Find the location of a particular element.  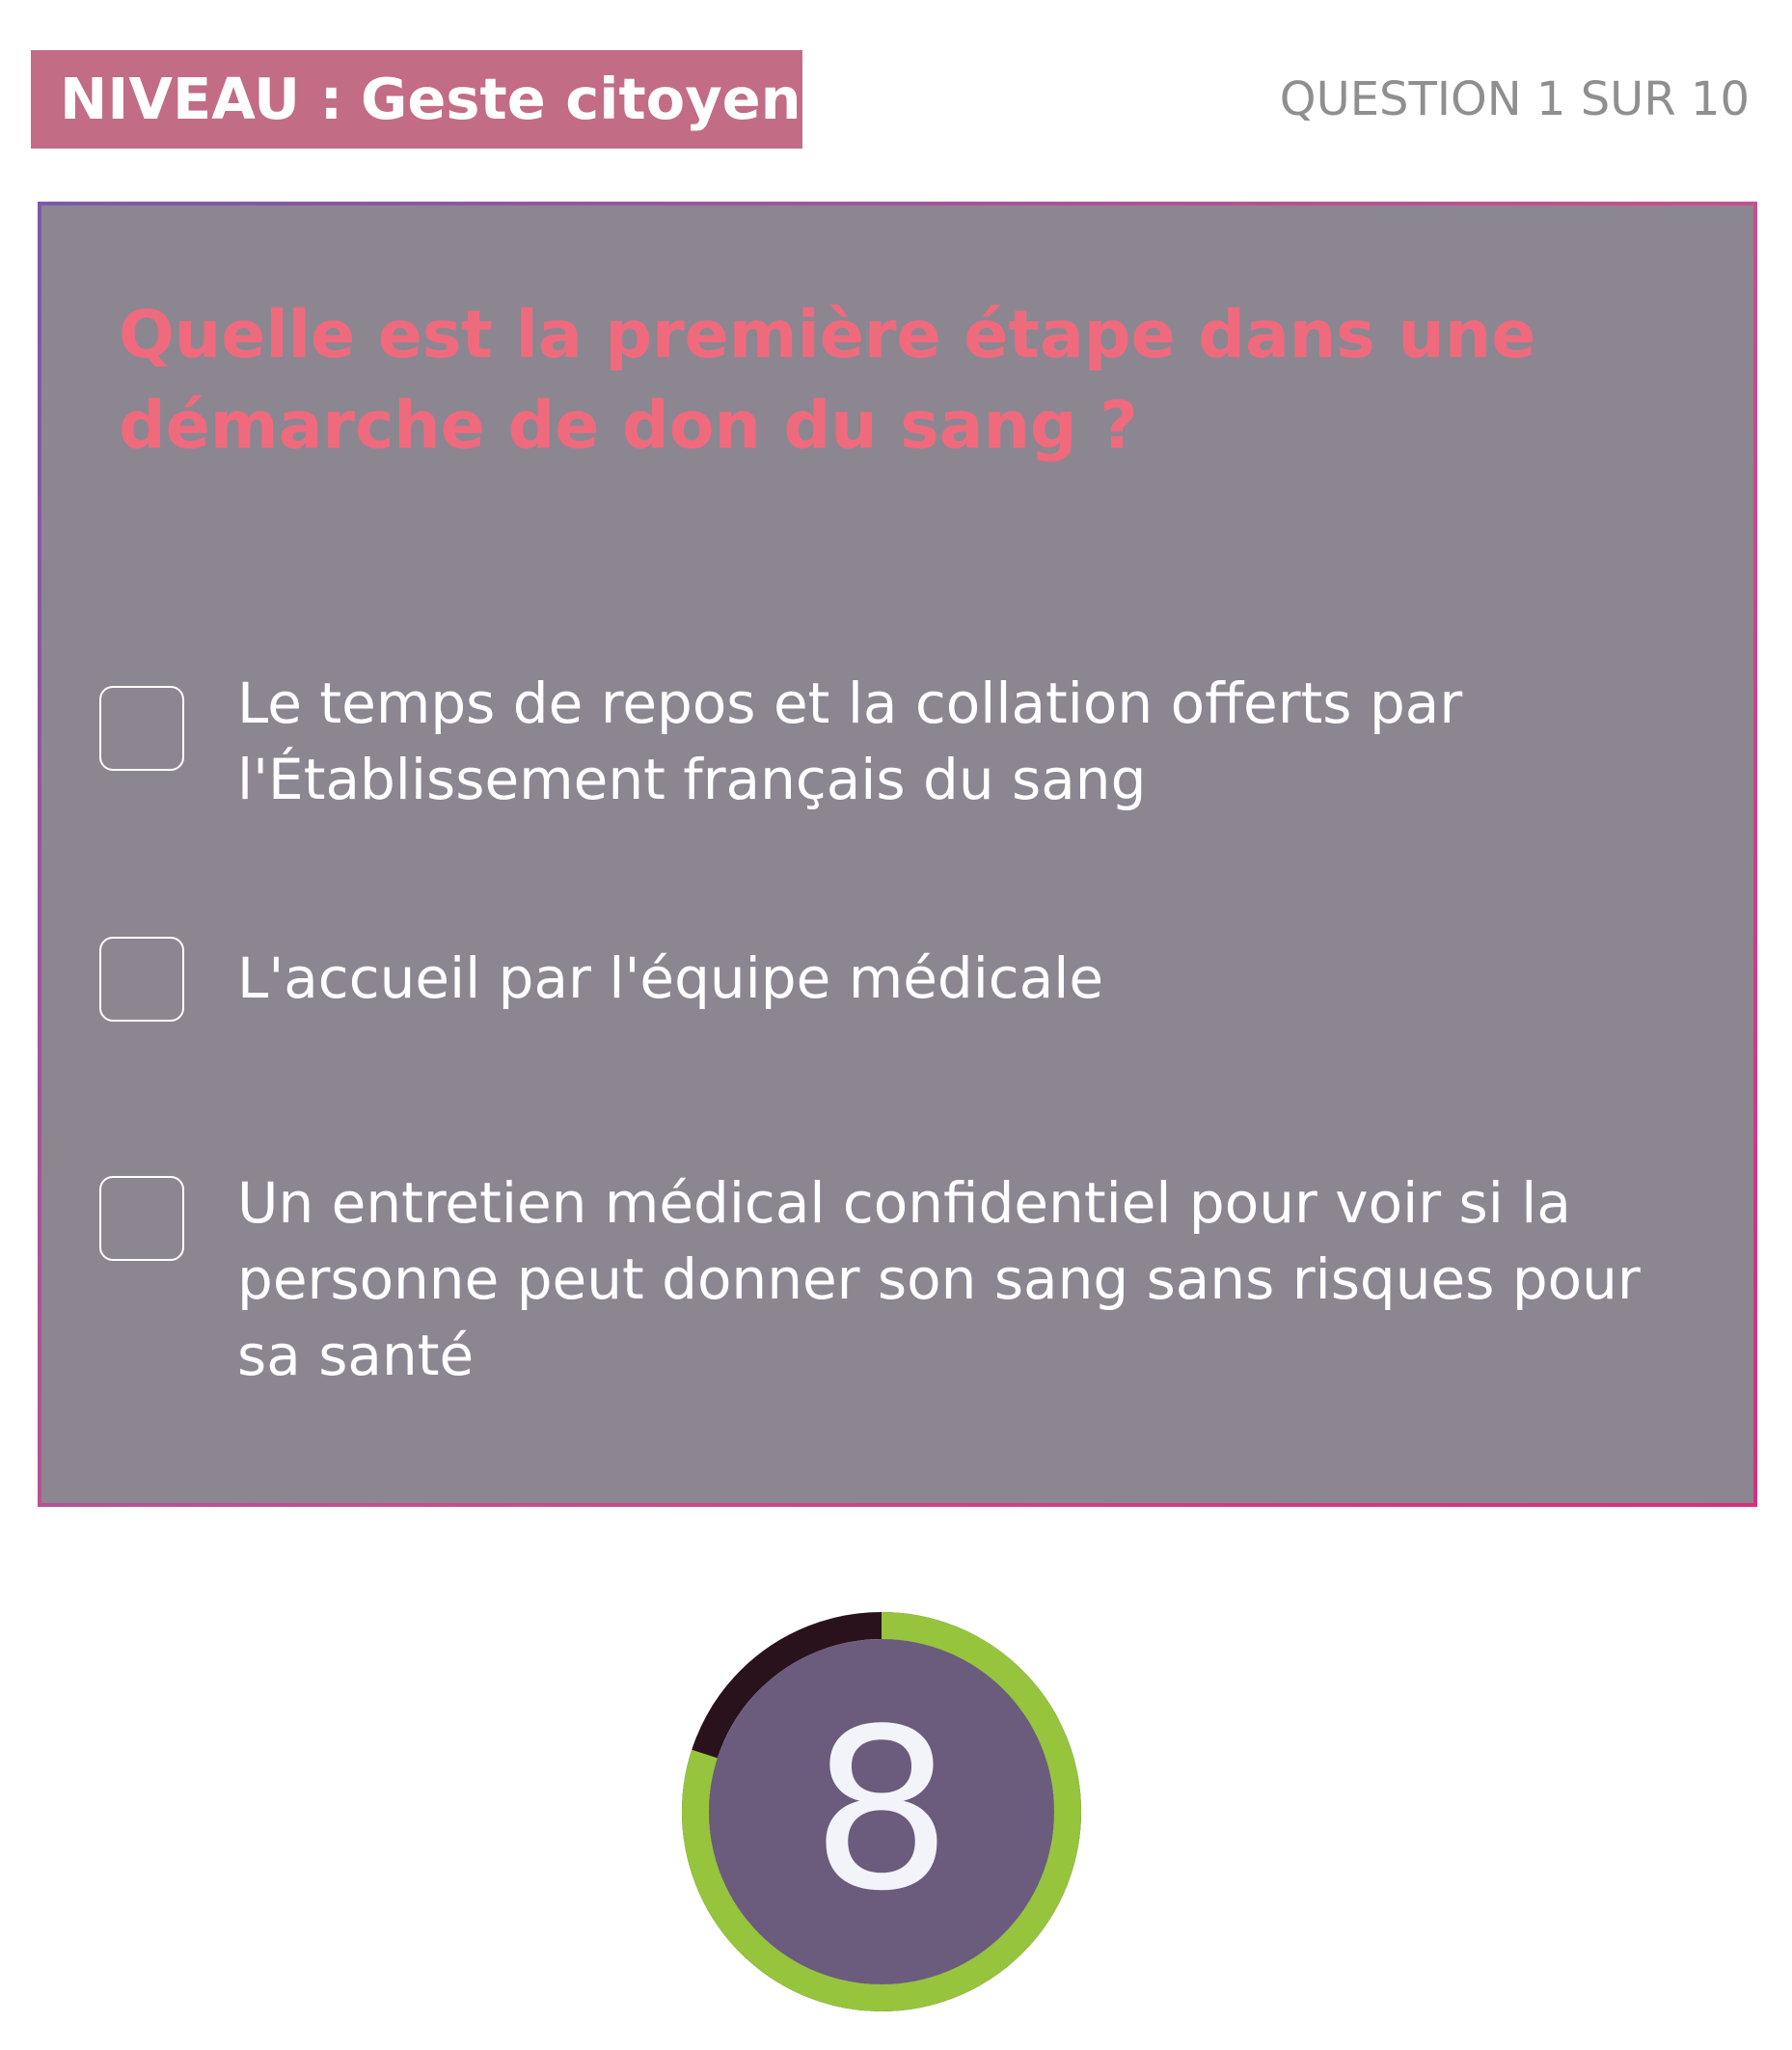

timer-value: 8 is located at coordinates (882, 1811).